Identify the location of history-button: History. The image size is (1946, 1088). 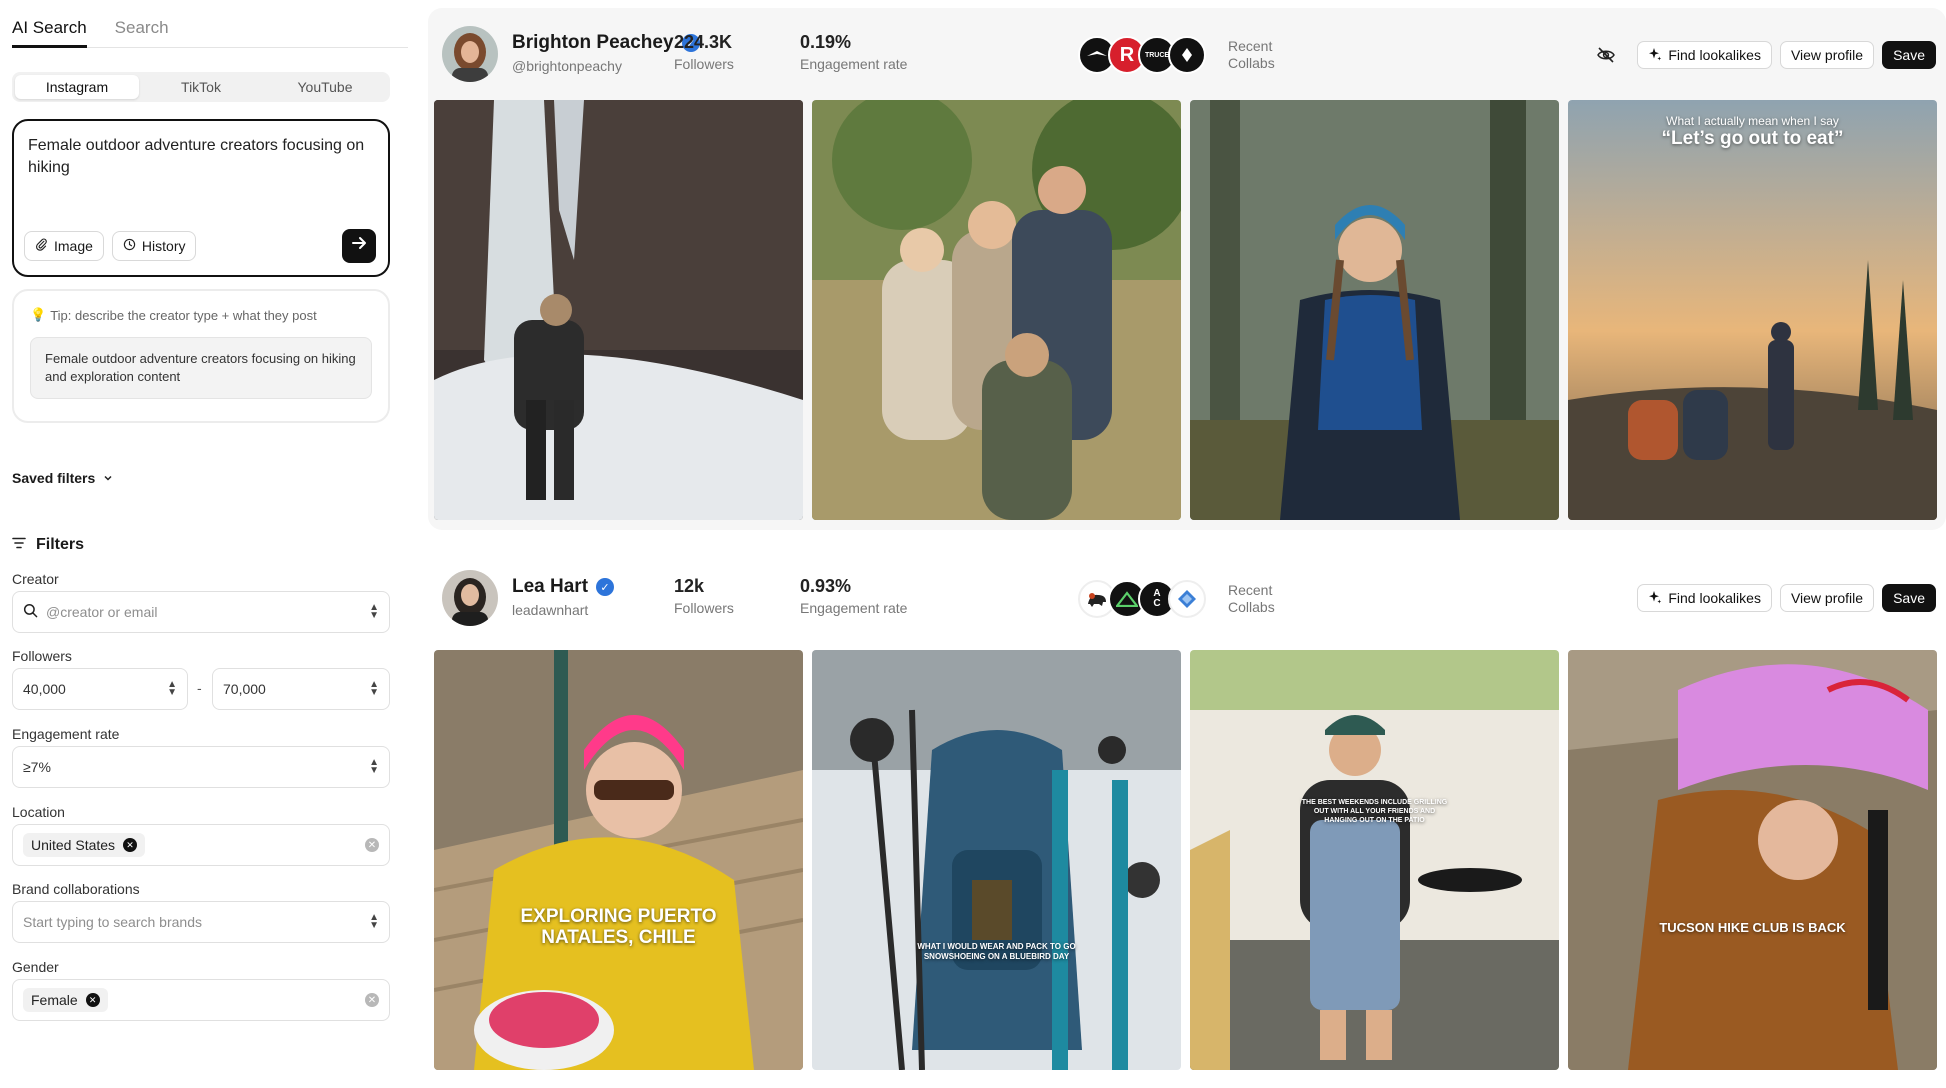
(154, 246).